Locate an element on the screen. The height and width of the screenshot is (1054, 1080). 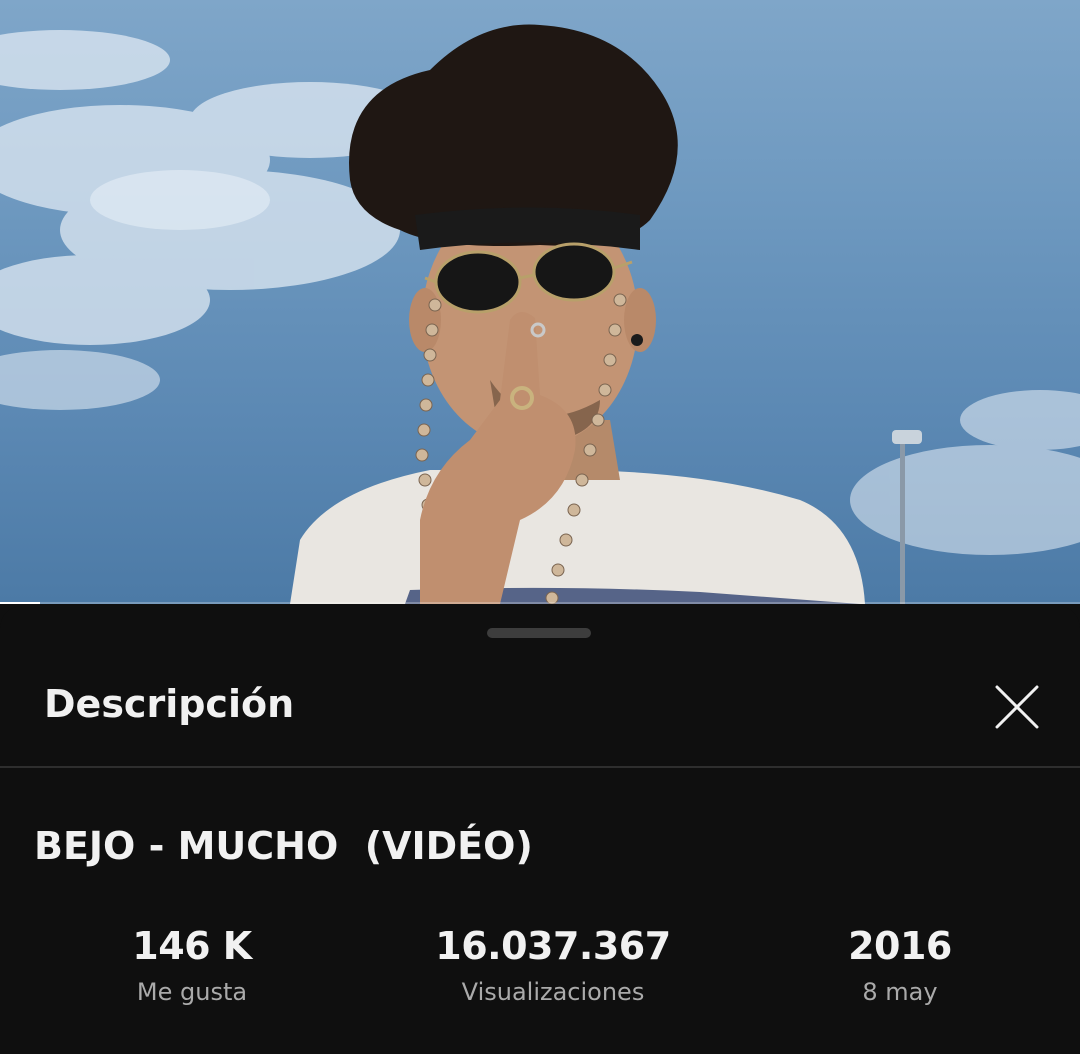
publish-date: 8 may is located at coordinates (900, 992).